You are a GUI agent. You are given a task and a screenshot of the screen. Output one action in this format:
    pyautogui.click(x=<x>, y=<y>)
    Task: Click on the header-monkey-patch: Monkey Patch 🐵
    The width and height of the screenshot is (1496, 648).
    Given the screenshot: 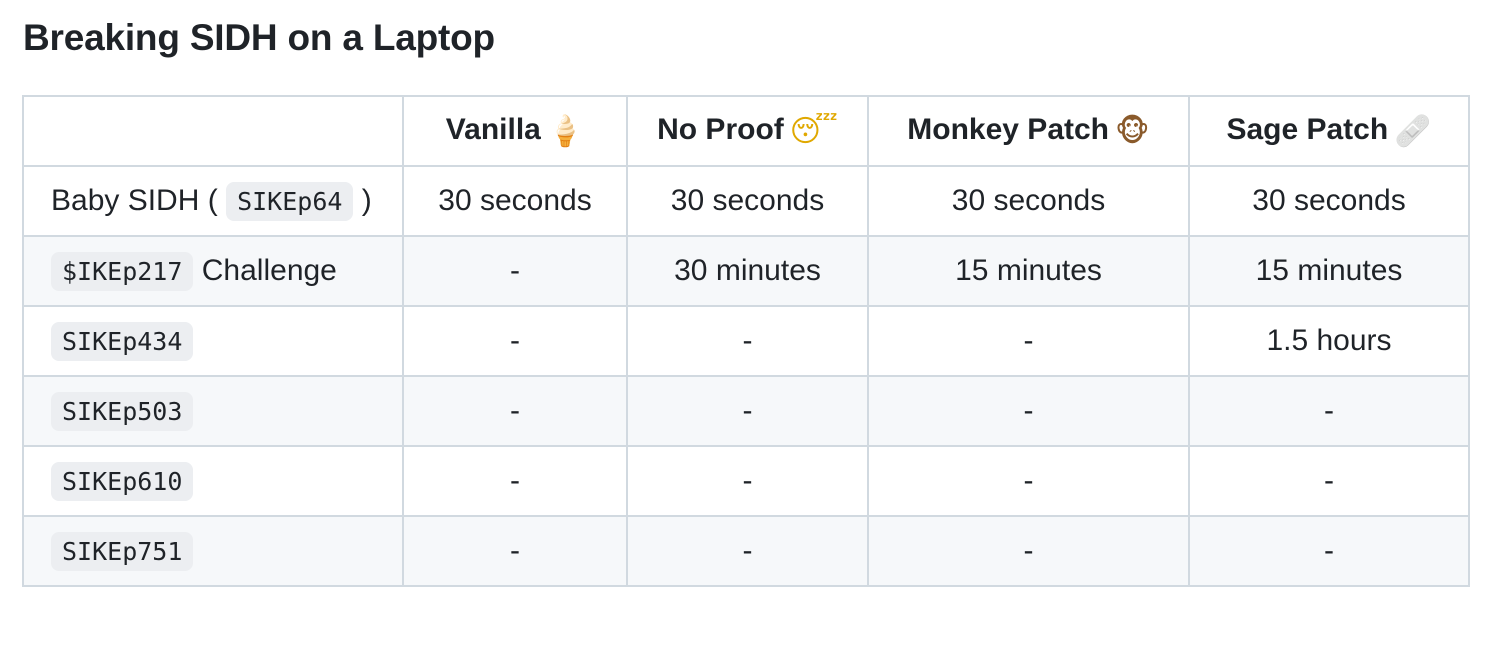 What is the action you would take?
    pyautogui.click(x=1028, y=131)
    